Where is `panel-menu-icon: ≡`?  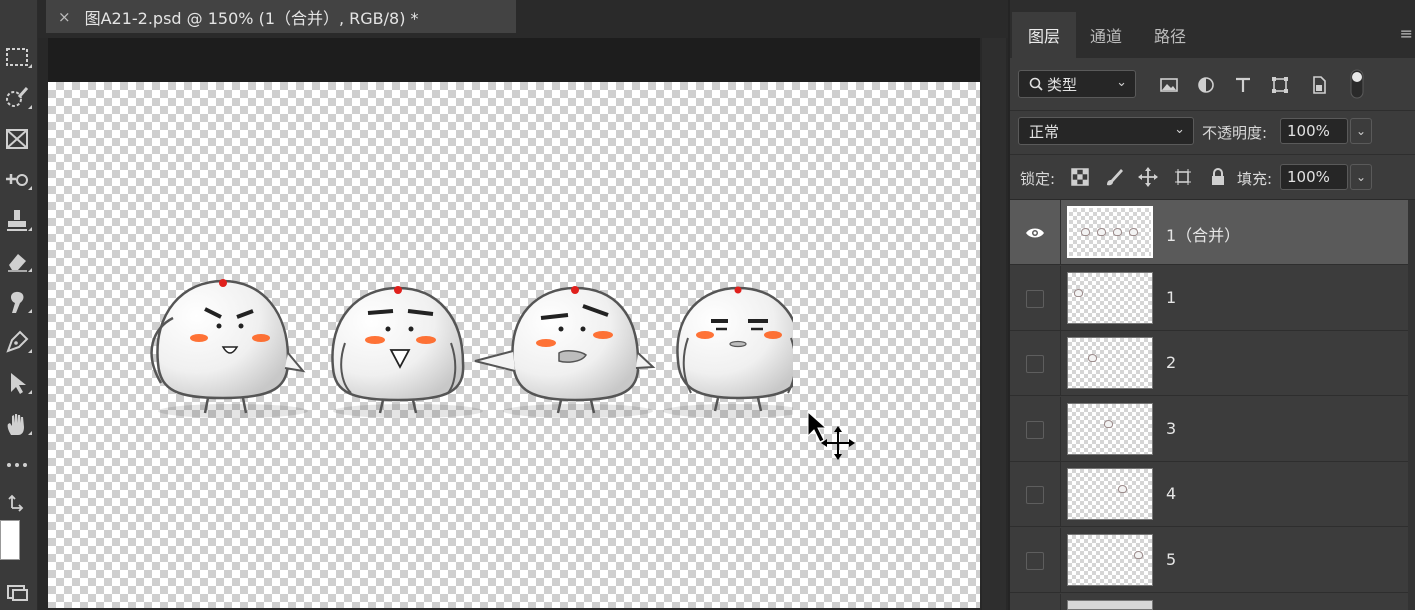 panel-menu-icon: ≡ is located at coordinates (1406, 33).